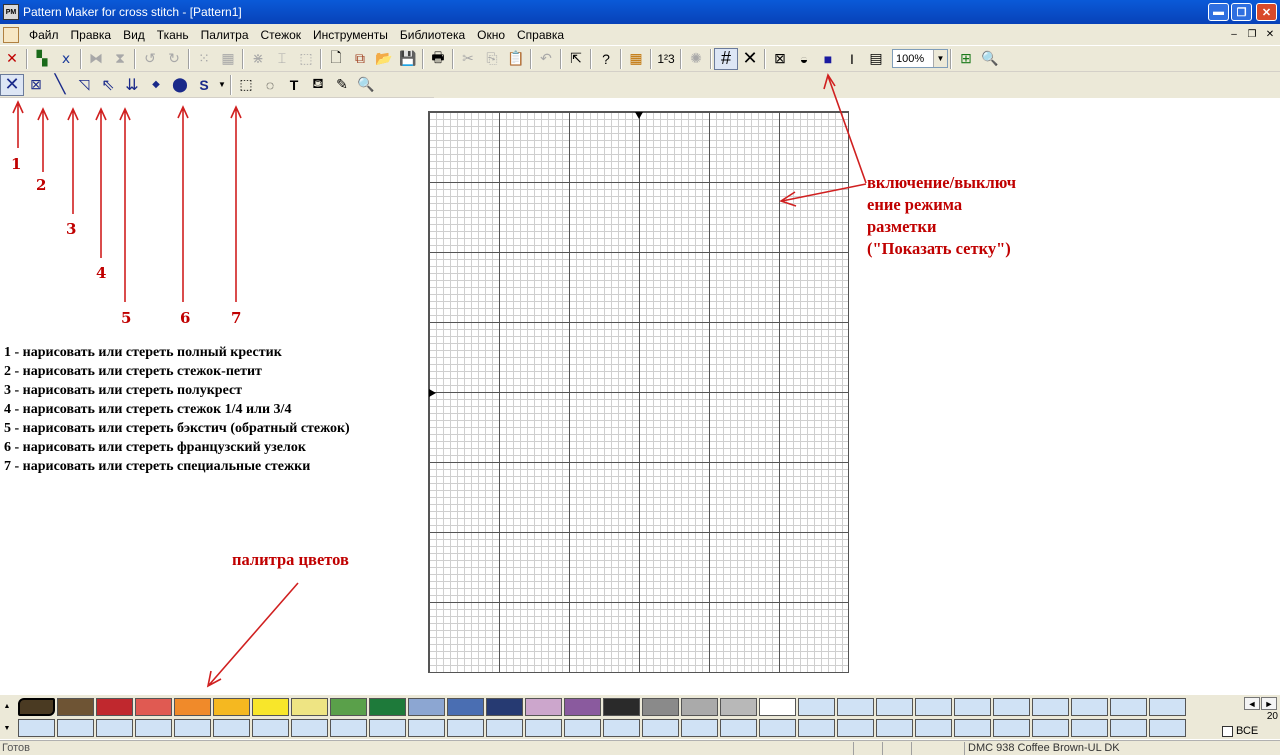 This screenshot has height=755, width=1280. What do you see at coordinates (173, 35) in the screenshot?
I see `menu-fabric: Ткань` at bounding box center [173, 35].